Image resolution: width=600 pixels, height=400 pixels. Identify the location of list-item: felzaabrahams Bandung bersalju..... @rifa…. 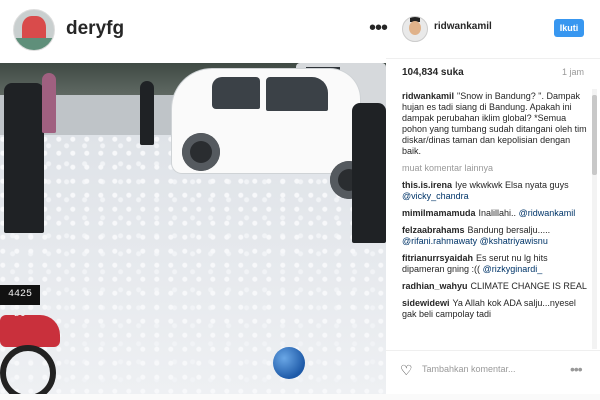
(495, 236).